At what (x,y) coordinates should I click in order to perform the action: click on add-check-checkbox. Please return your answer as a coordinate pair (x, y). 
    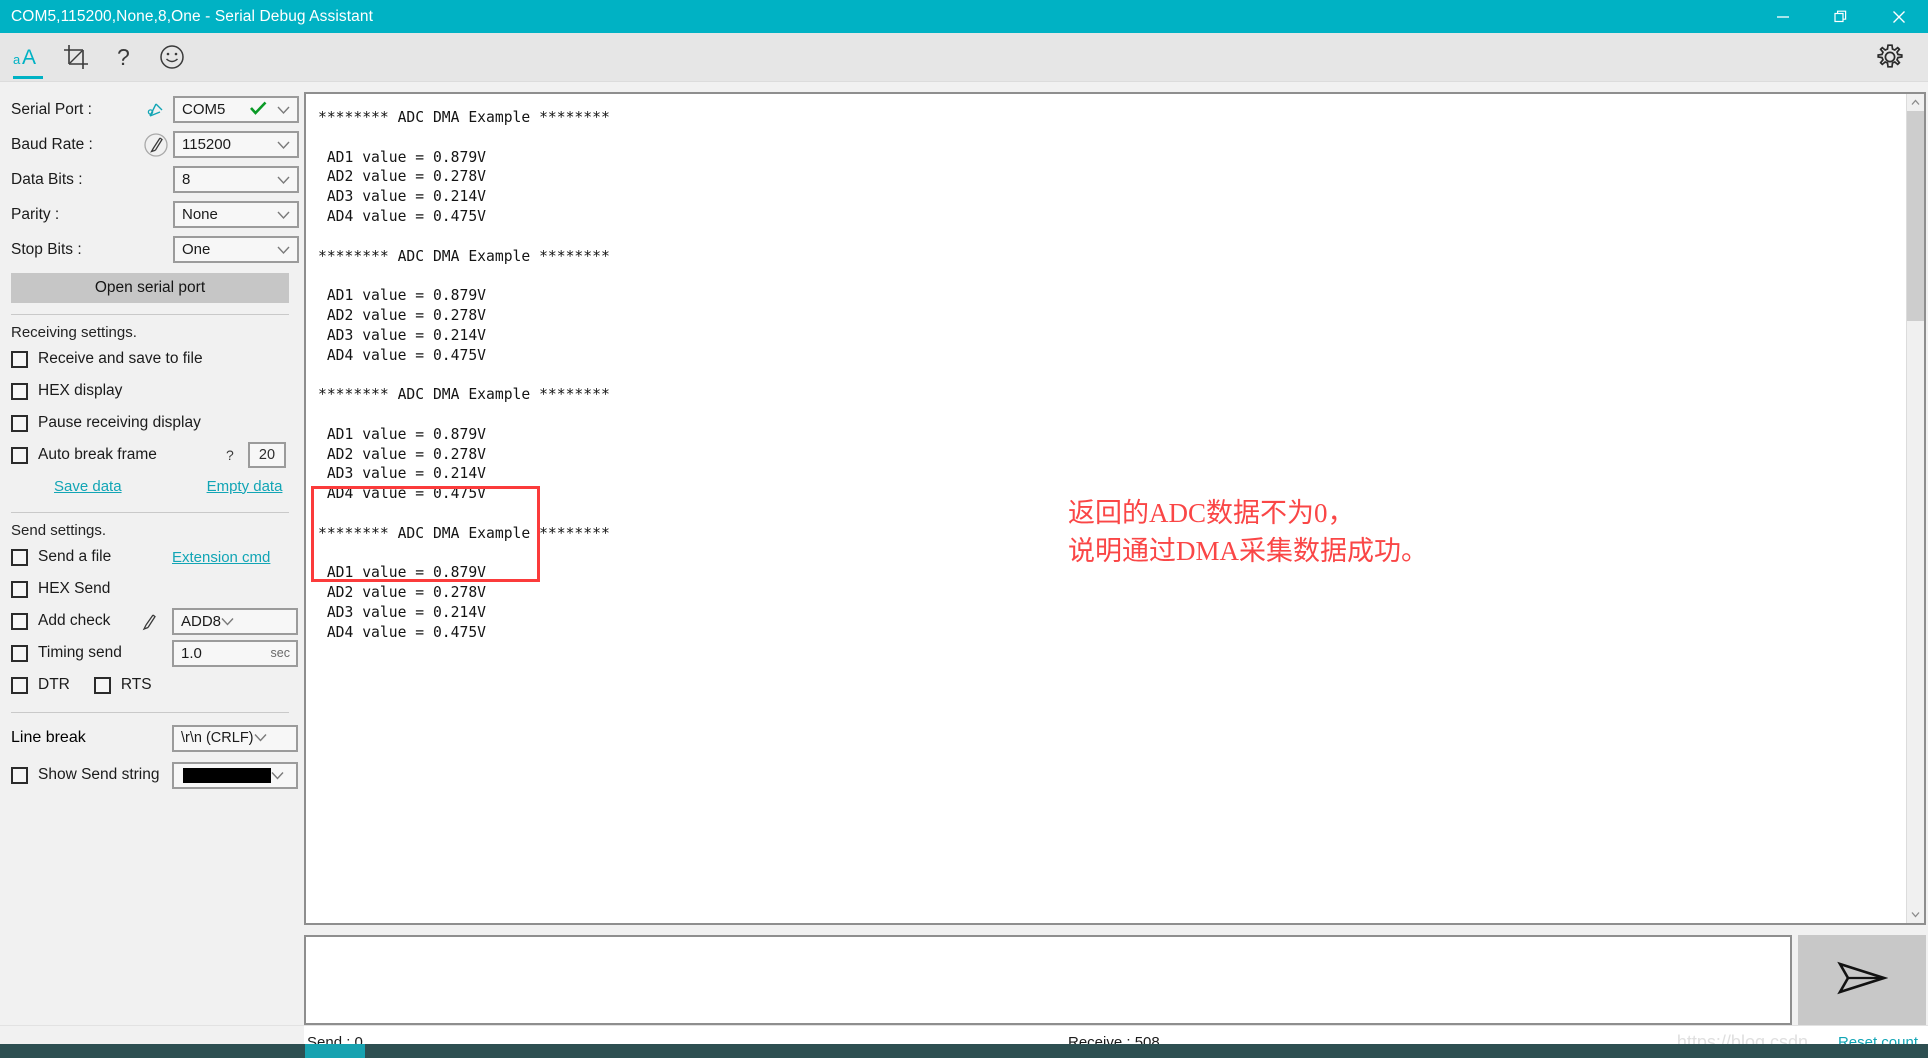
    Looking at the image, I should click on (19, 621).